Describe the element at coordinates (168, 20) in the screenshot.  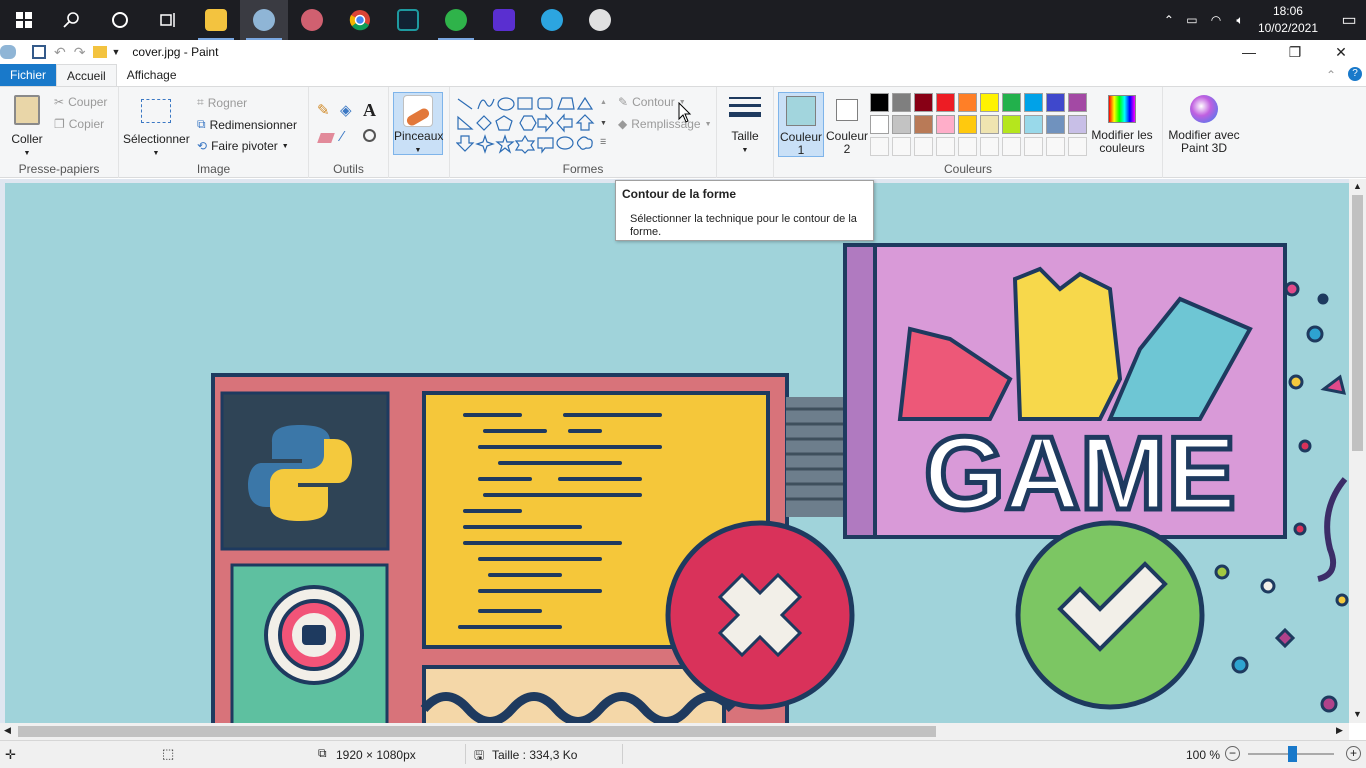
I see `task-view-button` at that location.